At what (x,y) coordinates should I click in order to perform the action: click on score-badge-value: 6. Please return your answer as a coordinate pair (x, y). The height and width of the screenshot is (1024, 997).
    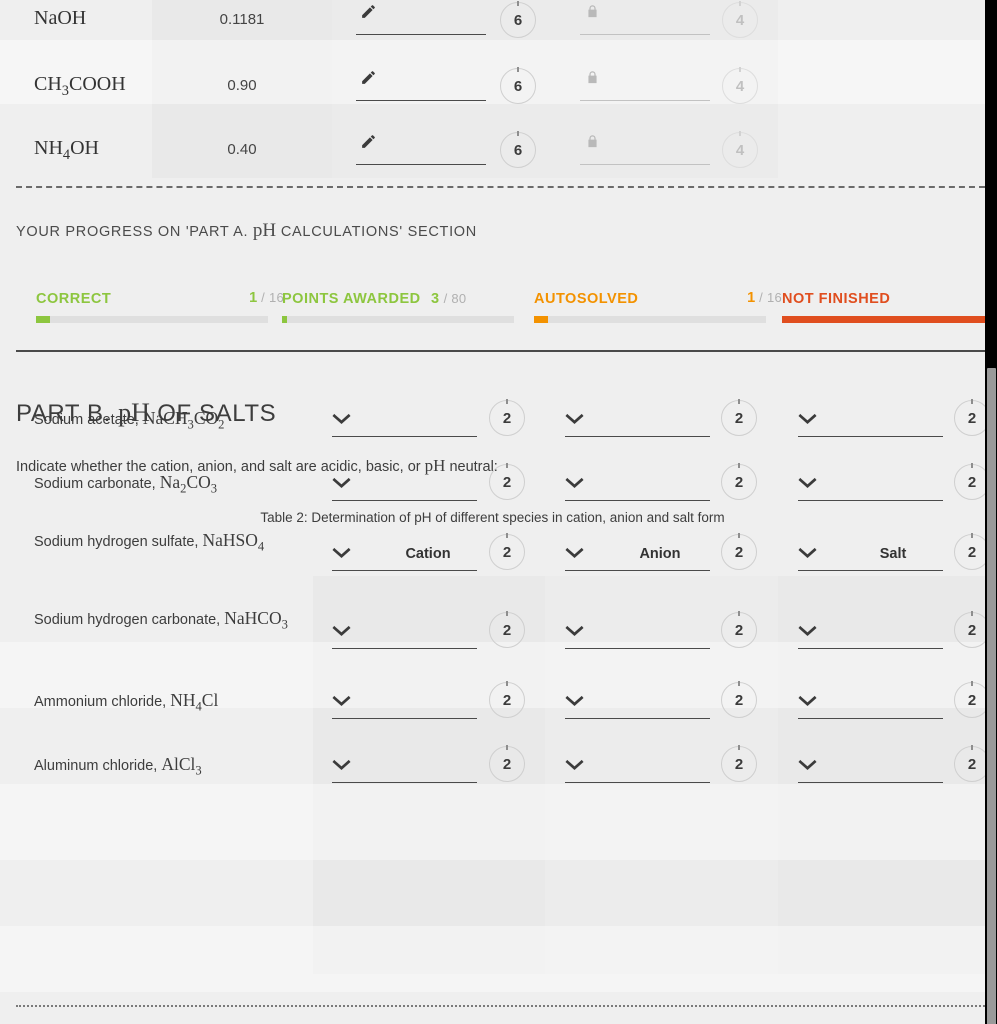
    Looking at the image, I should click on (518, 86).